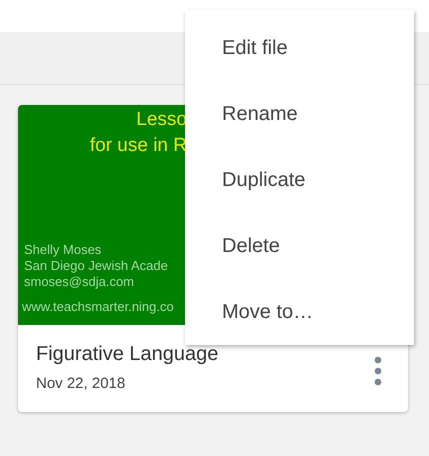 The width and height of the screenshot is (429, 456). I want to click on file-title: Figurative Language, so click(127, 354).